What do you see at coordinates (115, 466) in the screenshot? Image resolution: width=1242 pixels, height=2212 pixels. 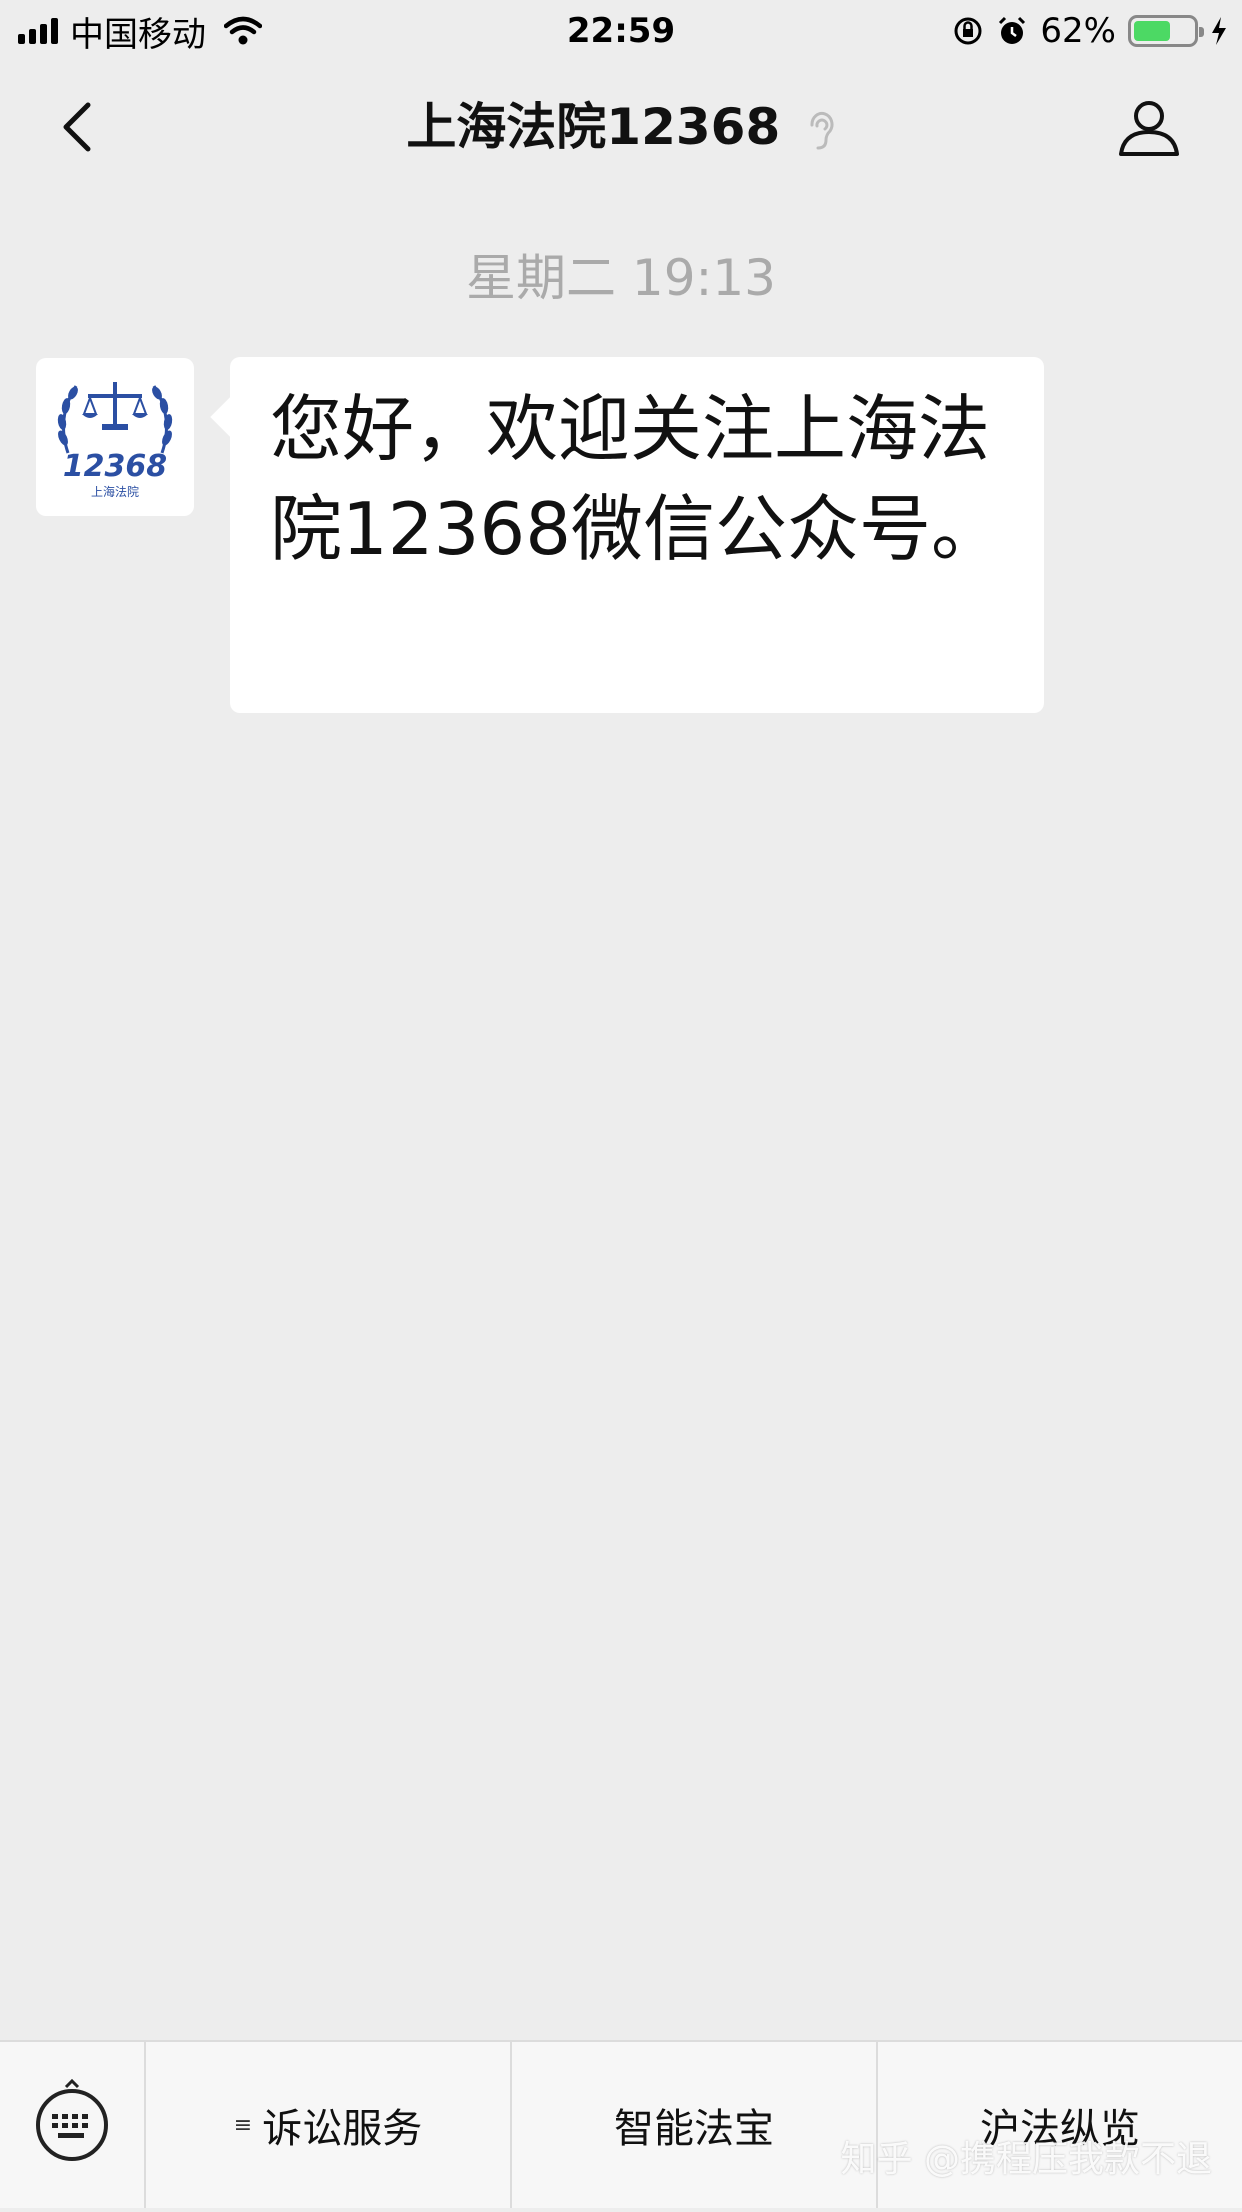 I see `logo-number: 12368` at bounding box center [115, 466].